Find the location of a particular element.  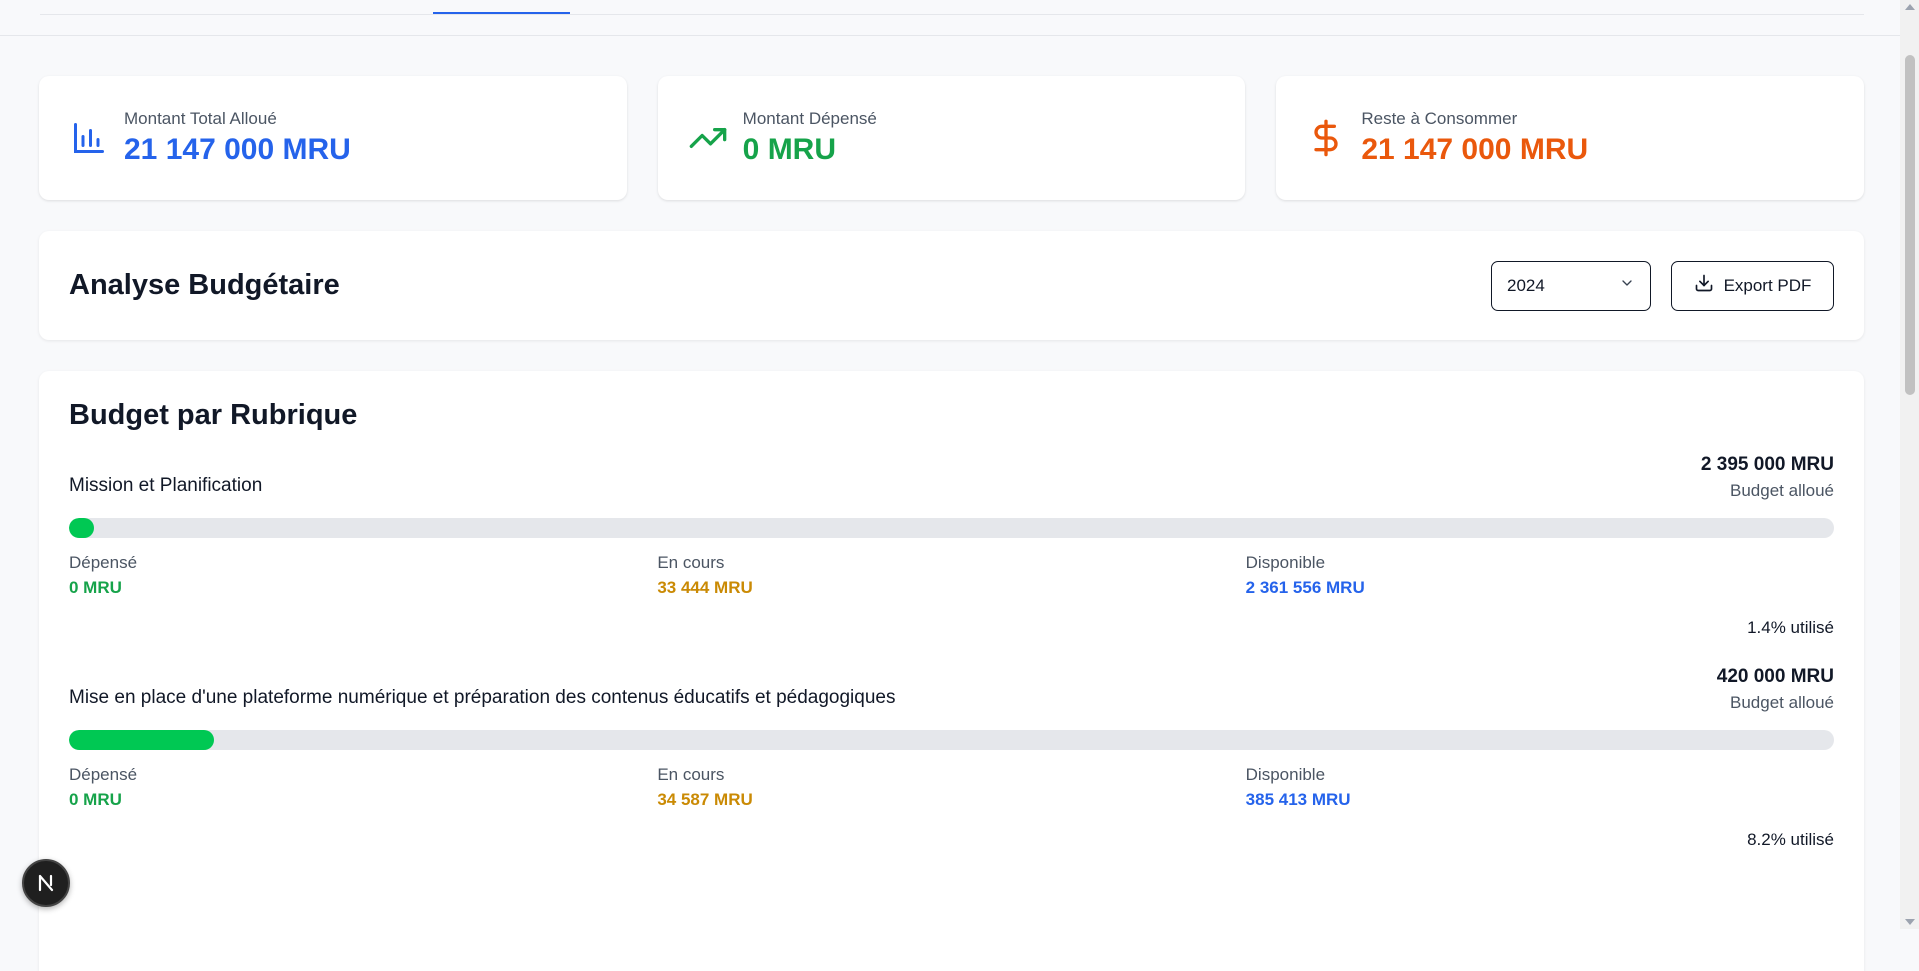

stat-label: Montant Total Alloué is located at coordinates (200, 118).